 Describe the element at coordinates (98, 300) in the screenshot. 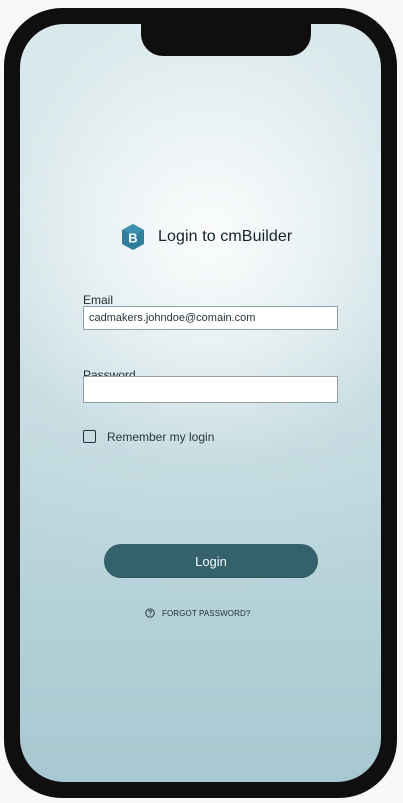

I see `email-label: Email` at that location.